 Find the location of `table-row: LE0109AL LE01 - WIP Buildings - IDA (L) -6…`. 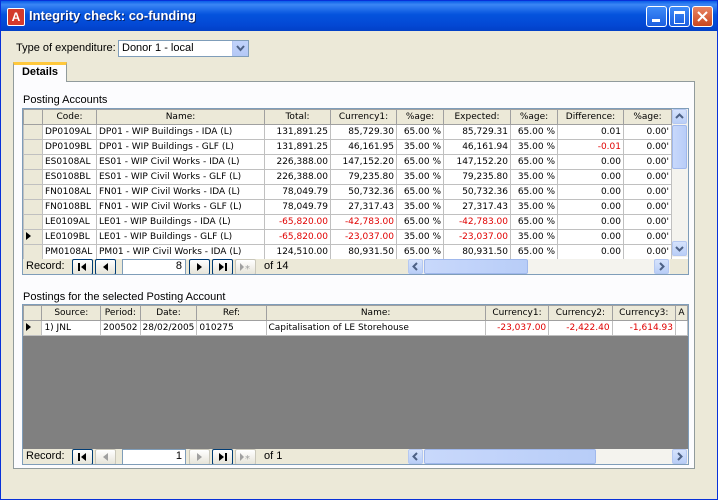

table-row: LE0109AL LE01 - WIP Buildings - IDA (L) -6… is located at coordinates (347, 222).